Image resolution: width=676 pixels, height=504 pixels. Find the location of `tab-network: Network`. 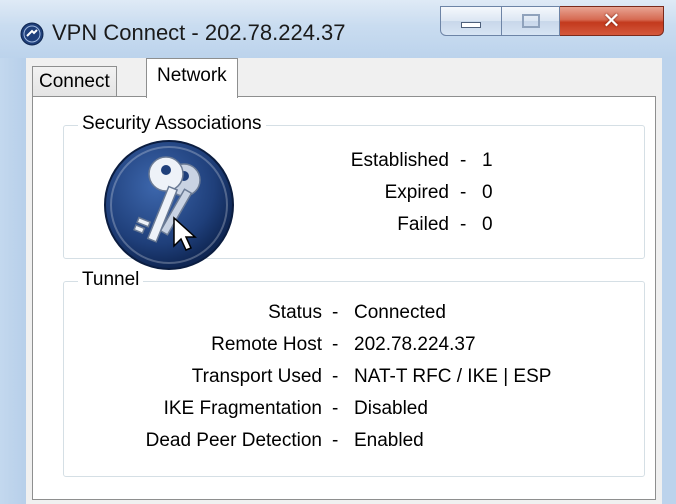

tab-network: Network is located at coordinates (192, 78).